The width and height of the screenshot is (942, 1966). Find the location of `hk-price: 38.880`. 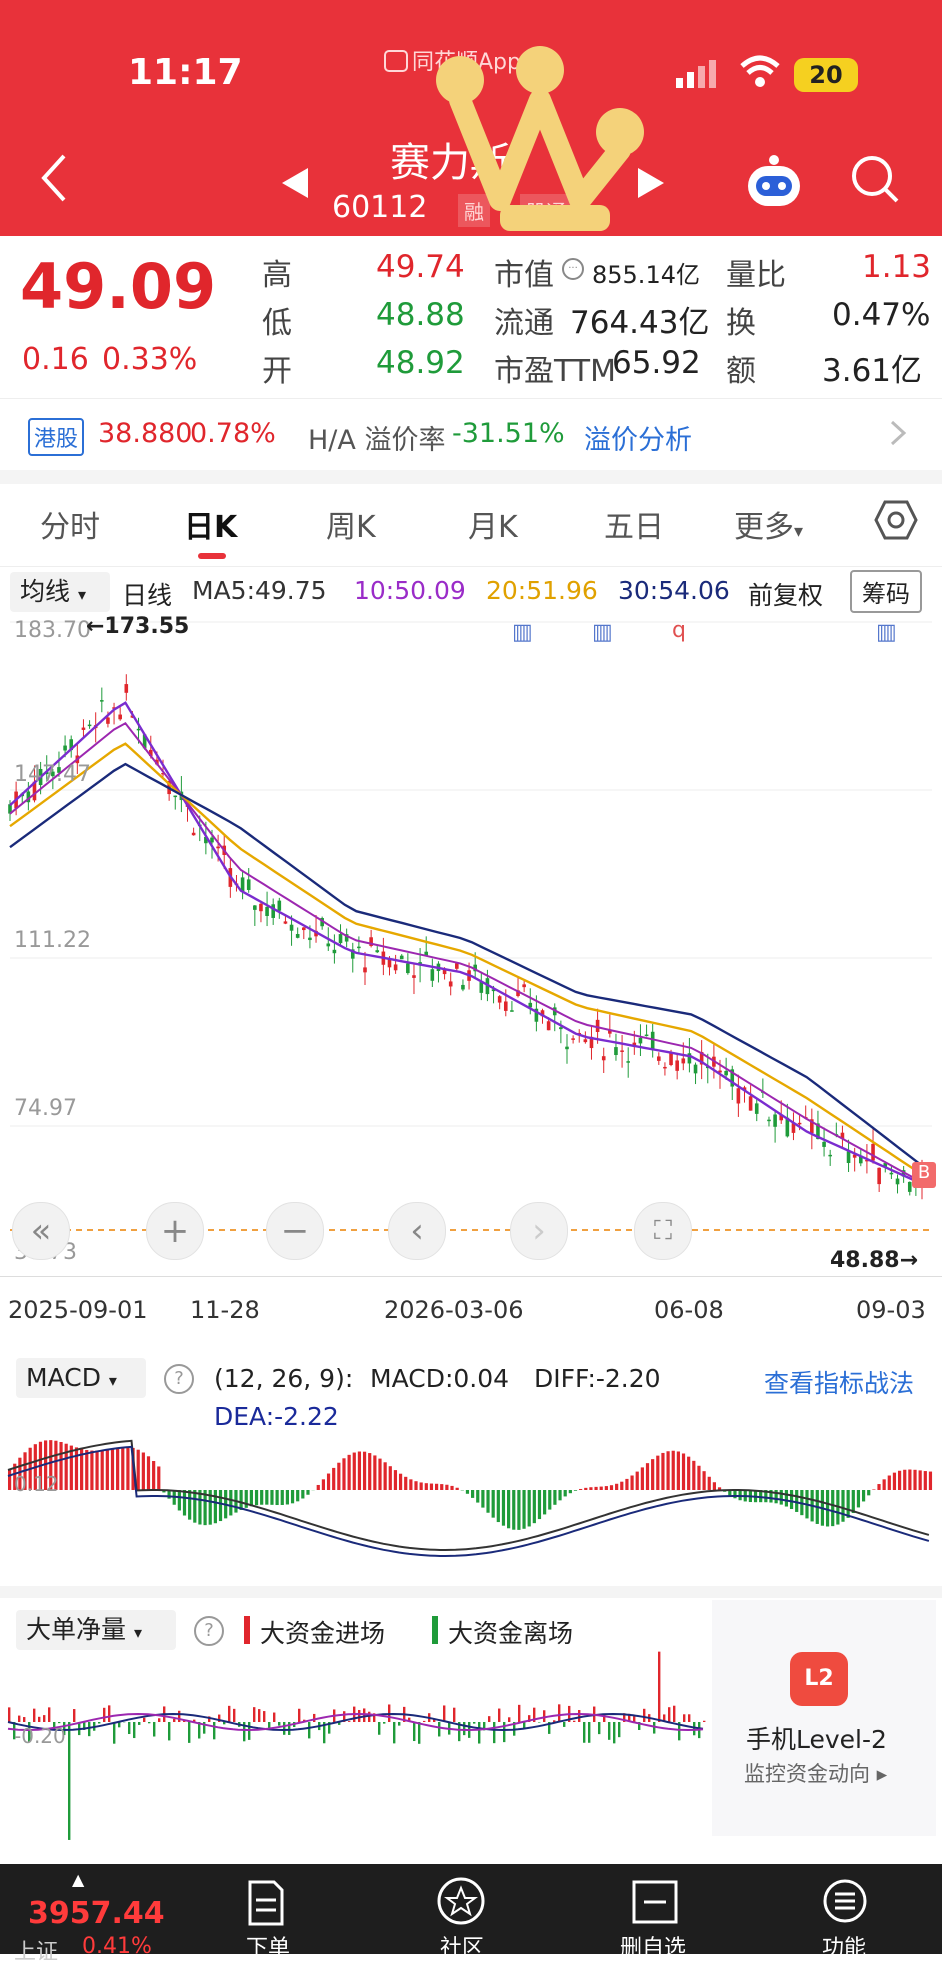

hk-price: 38.880 is located at coordinates (145, 433).